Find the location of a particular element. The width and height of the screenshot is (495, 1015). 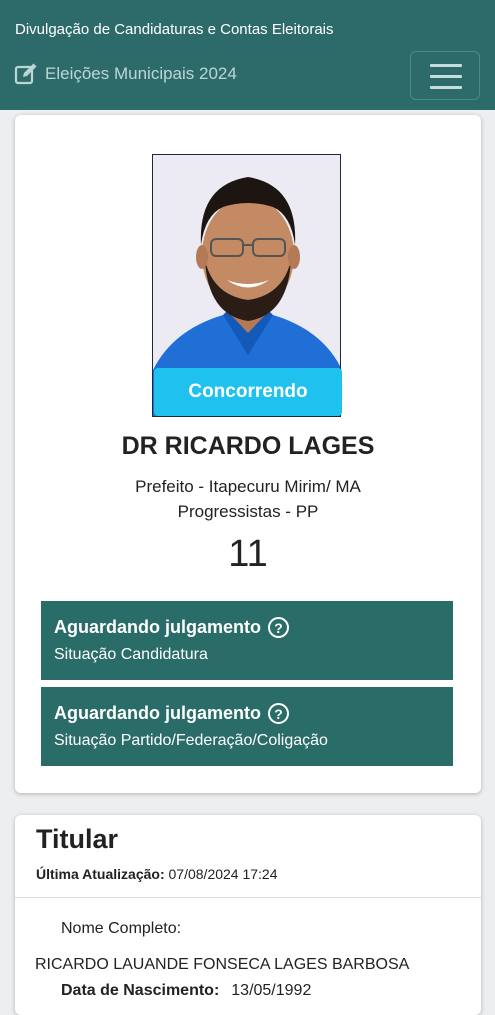

full-name-label: Nome Completo: is located at coordinates (121, 928).